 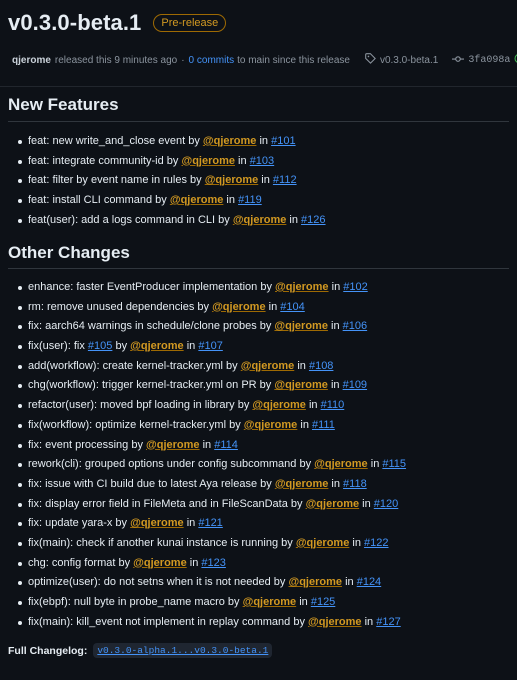 I want to click on item-text: fix(user): fix, so click(x=58, y=346).